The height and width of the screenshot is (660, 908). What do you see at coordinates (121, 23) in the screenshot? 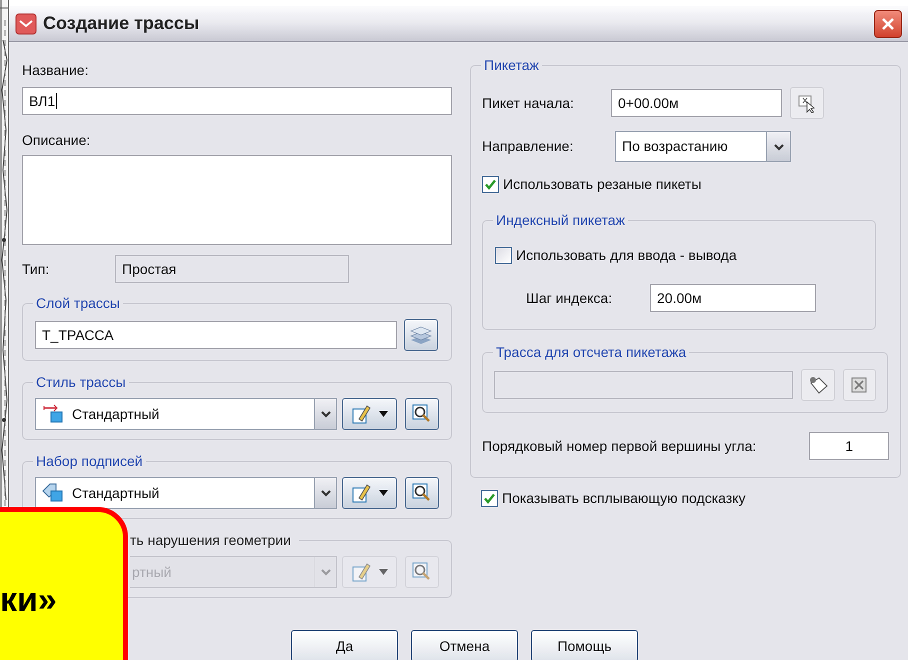
I see `window-title: Создание трассы` at bounding box center [121, 23].